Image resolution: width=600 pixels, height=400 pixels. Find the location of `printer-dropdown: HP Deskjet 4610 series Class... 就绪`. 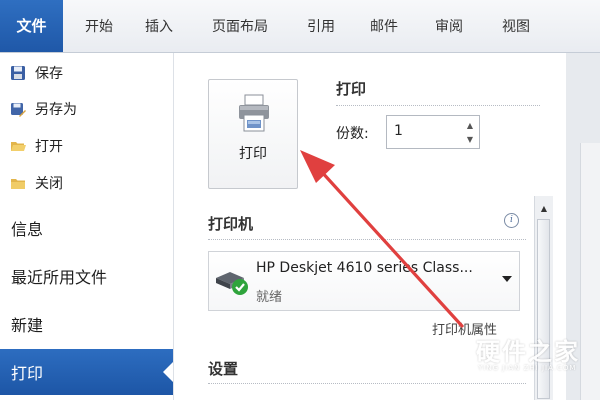

printer-dropdown: HP Deskjet 4610 series Class... 就绪 is located at coordinates (364, 281).